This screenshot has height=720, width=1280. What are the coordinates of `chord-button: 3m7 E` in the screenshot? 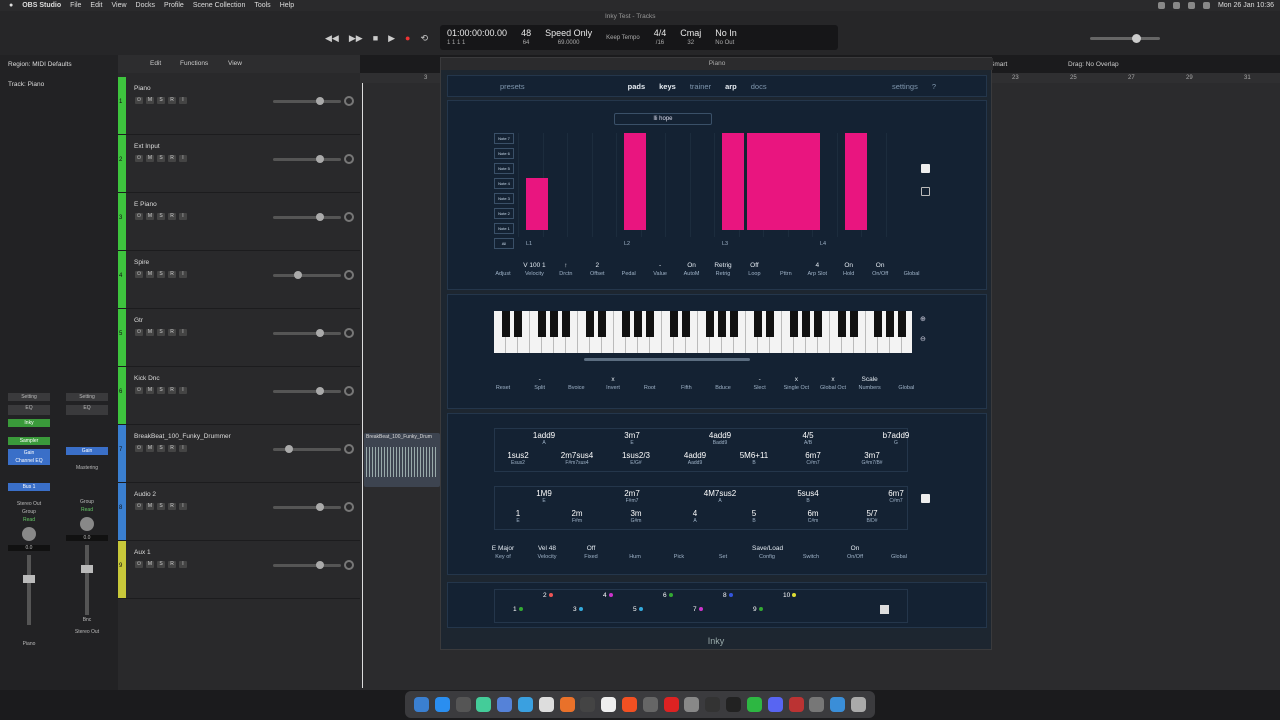 It's located at (632, 438).